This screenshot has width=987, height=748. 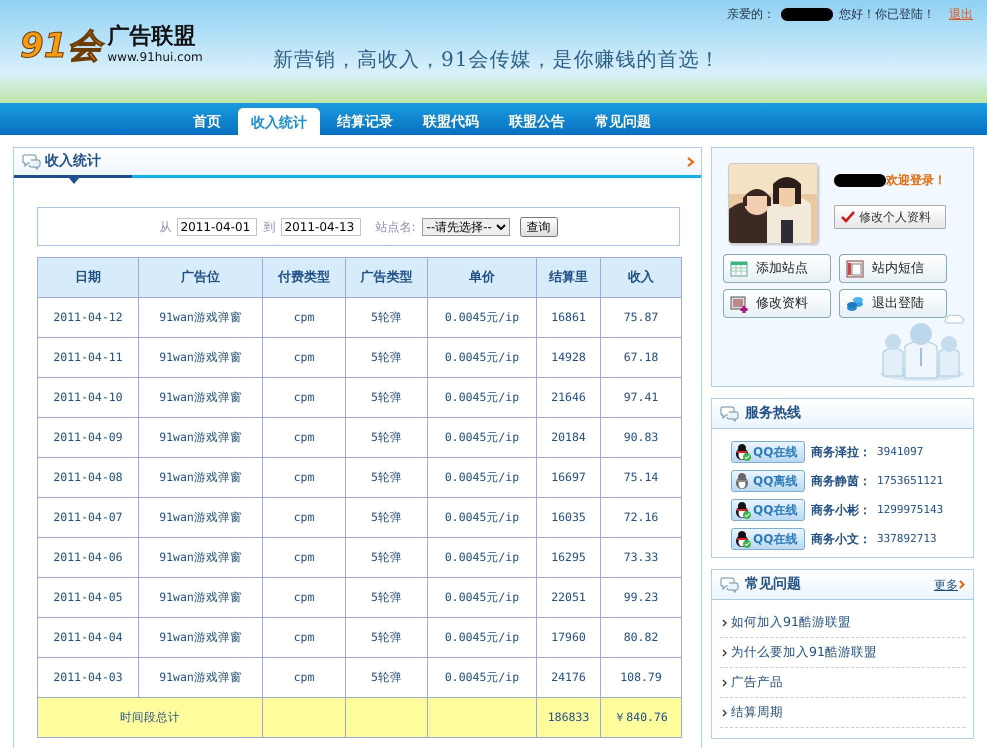 What do you see at coordinates (73, 161) in the screenshot?
I see `panel-title: 收入统计` at bounding box center [73, 161].